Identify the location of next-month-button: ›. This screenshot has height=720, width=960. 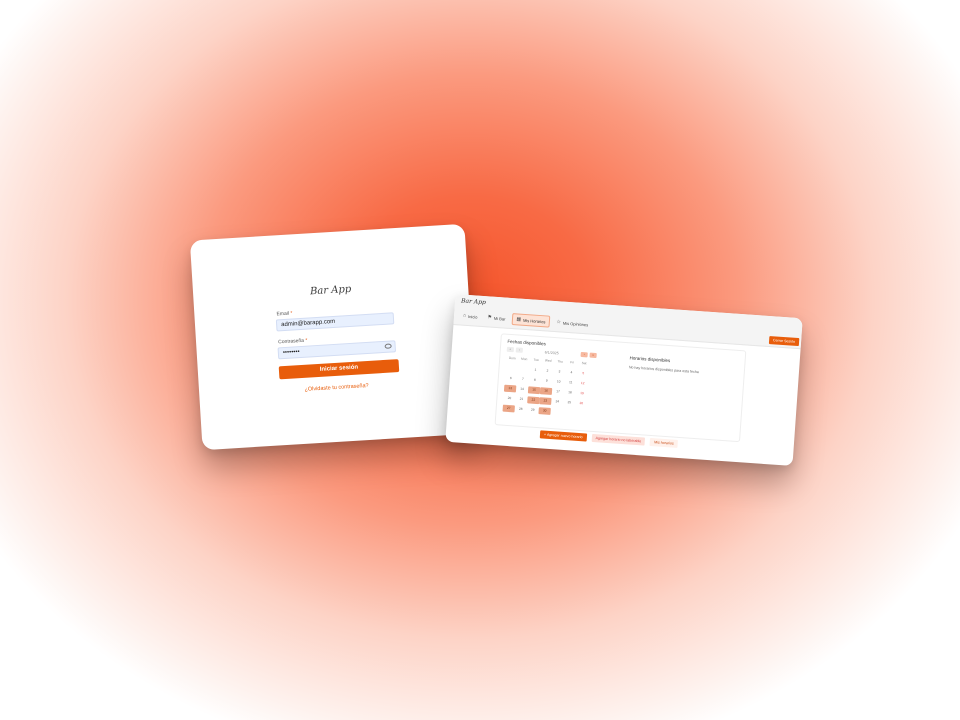
(584, 354).